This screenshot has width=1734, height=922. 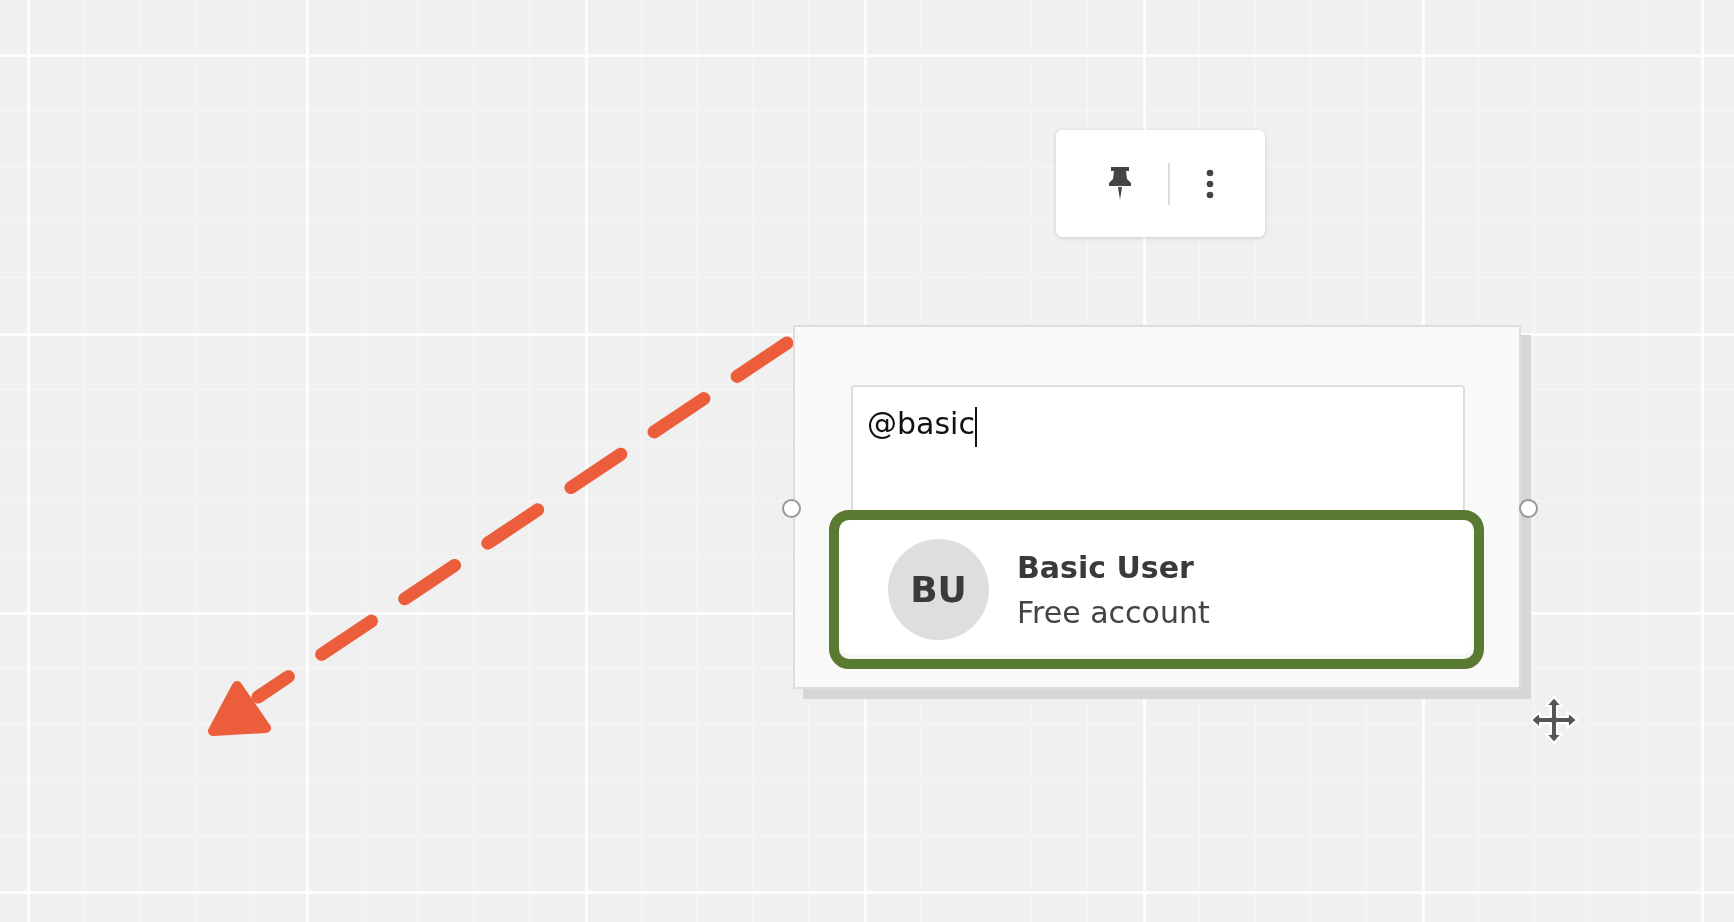 I want to click on avatar: BU, so click(x=938, y=589).